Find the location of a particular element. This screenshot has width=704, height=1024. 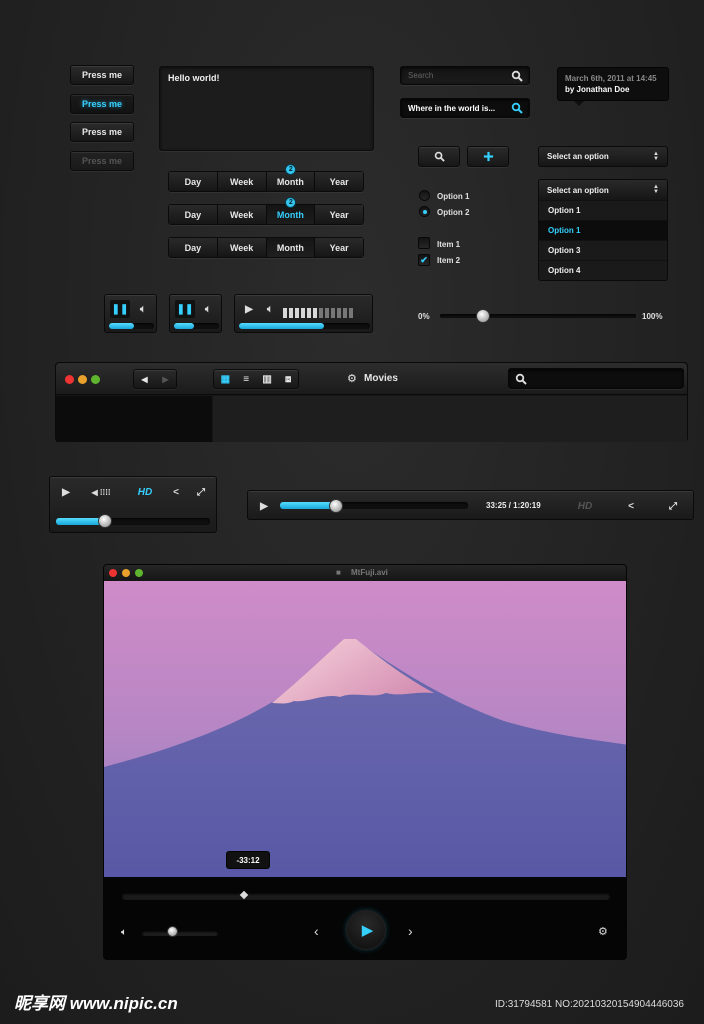

finder-title: Movies is located at coordinates (381, 378).